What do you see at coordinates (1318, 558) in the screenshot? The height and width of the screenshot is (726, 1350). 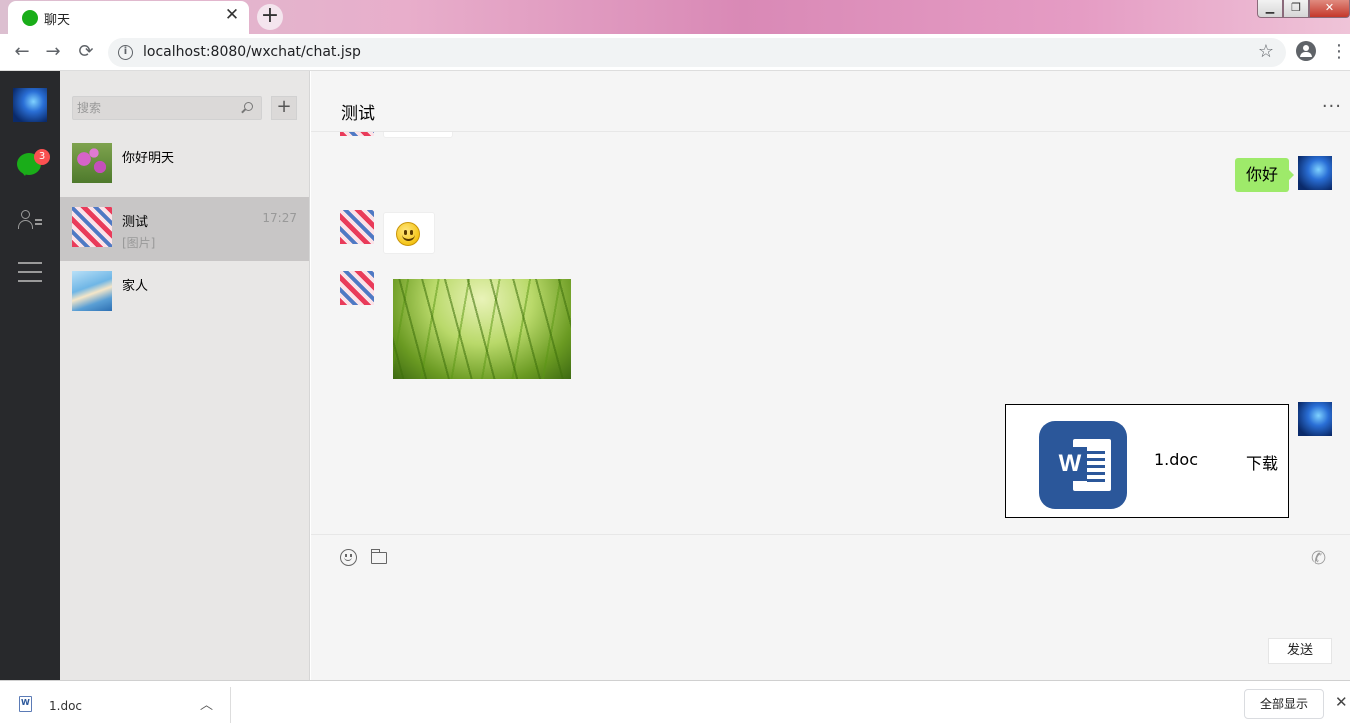 I see `phone-icon: ✆` at bounding box center [1318, 558].